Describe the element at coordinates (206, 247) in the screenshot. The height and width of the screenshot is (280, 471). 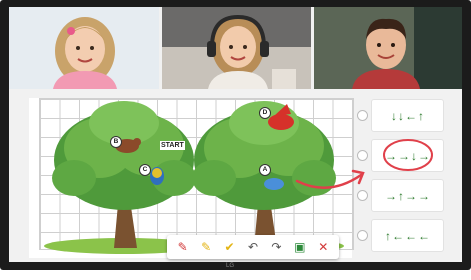
I see `yellow-highlighter-icon: ✎` at that location.